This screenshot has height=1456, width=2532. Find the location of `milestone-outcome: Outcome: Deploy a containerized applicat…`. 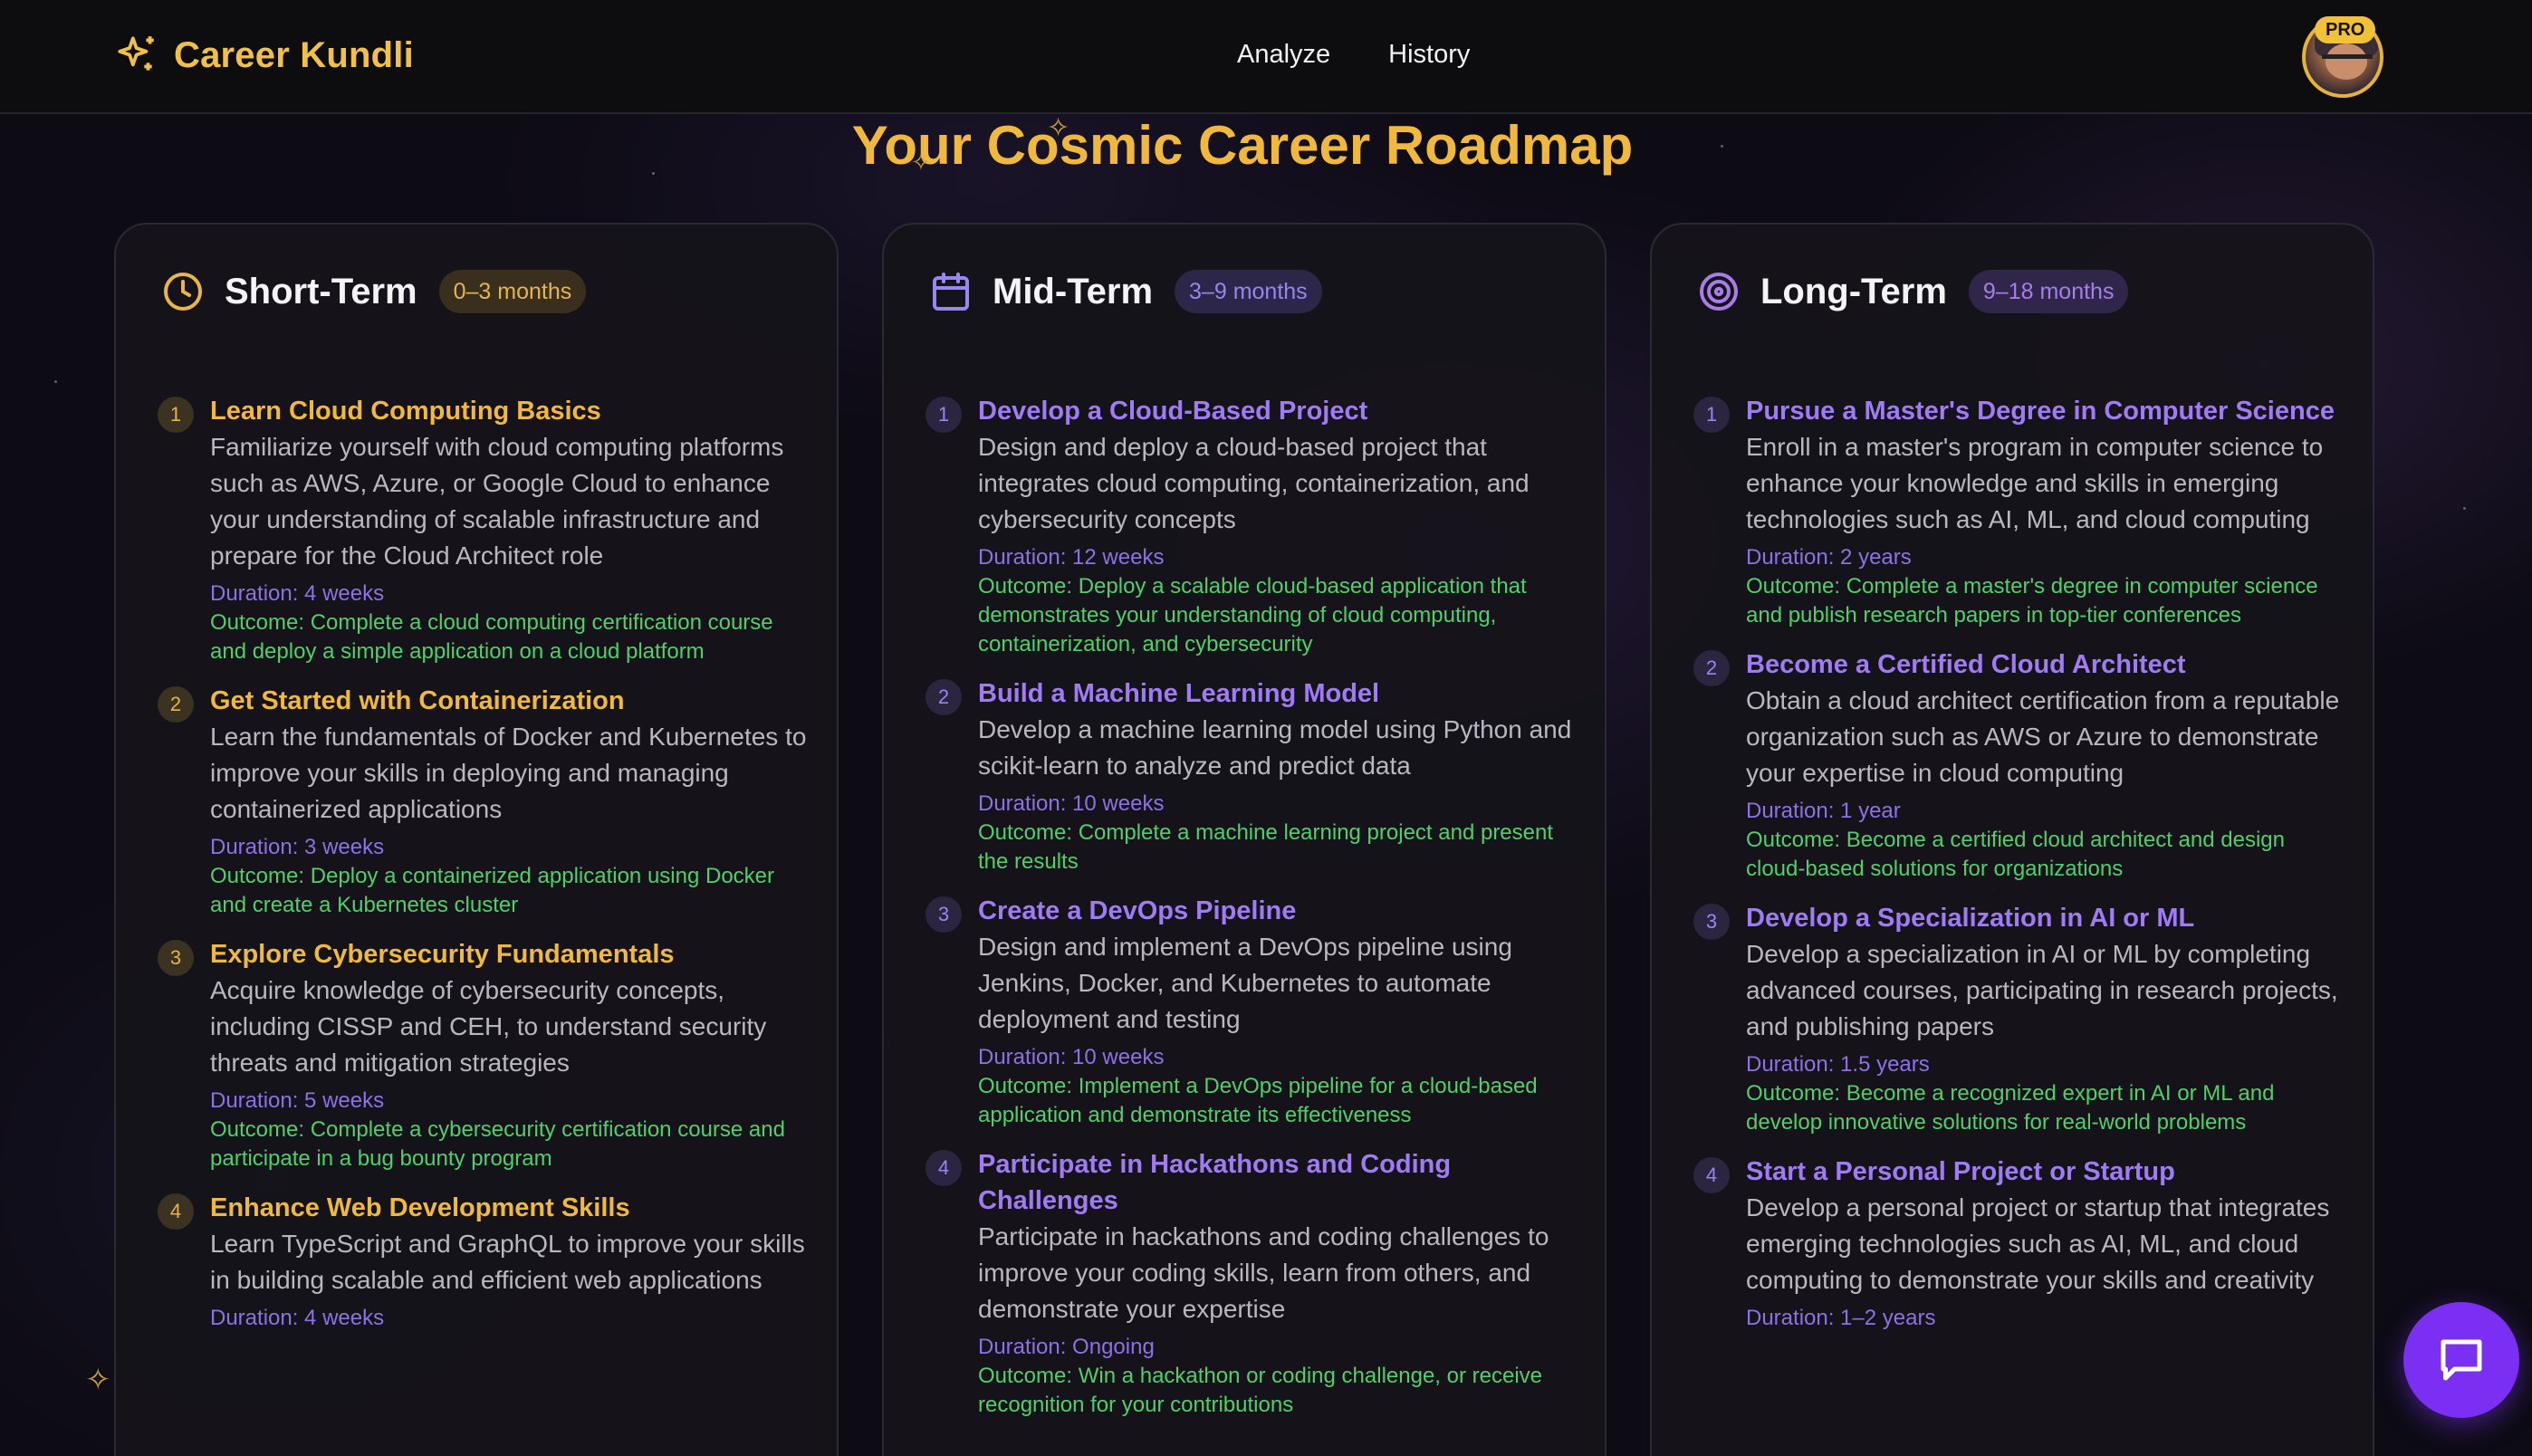

milestone-outcome: Outcome: Deploy a containerized applicat… is located at coordinates (492, 890).